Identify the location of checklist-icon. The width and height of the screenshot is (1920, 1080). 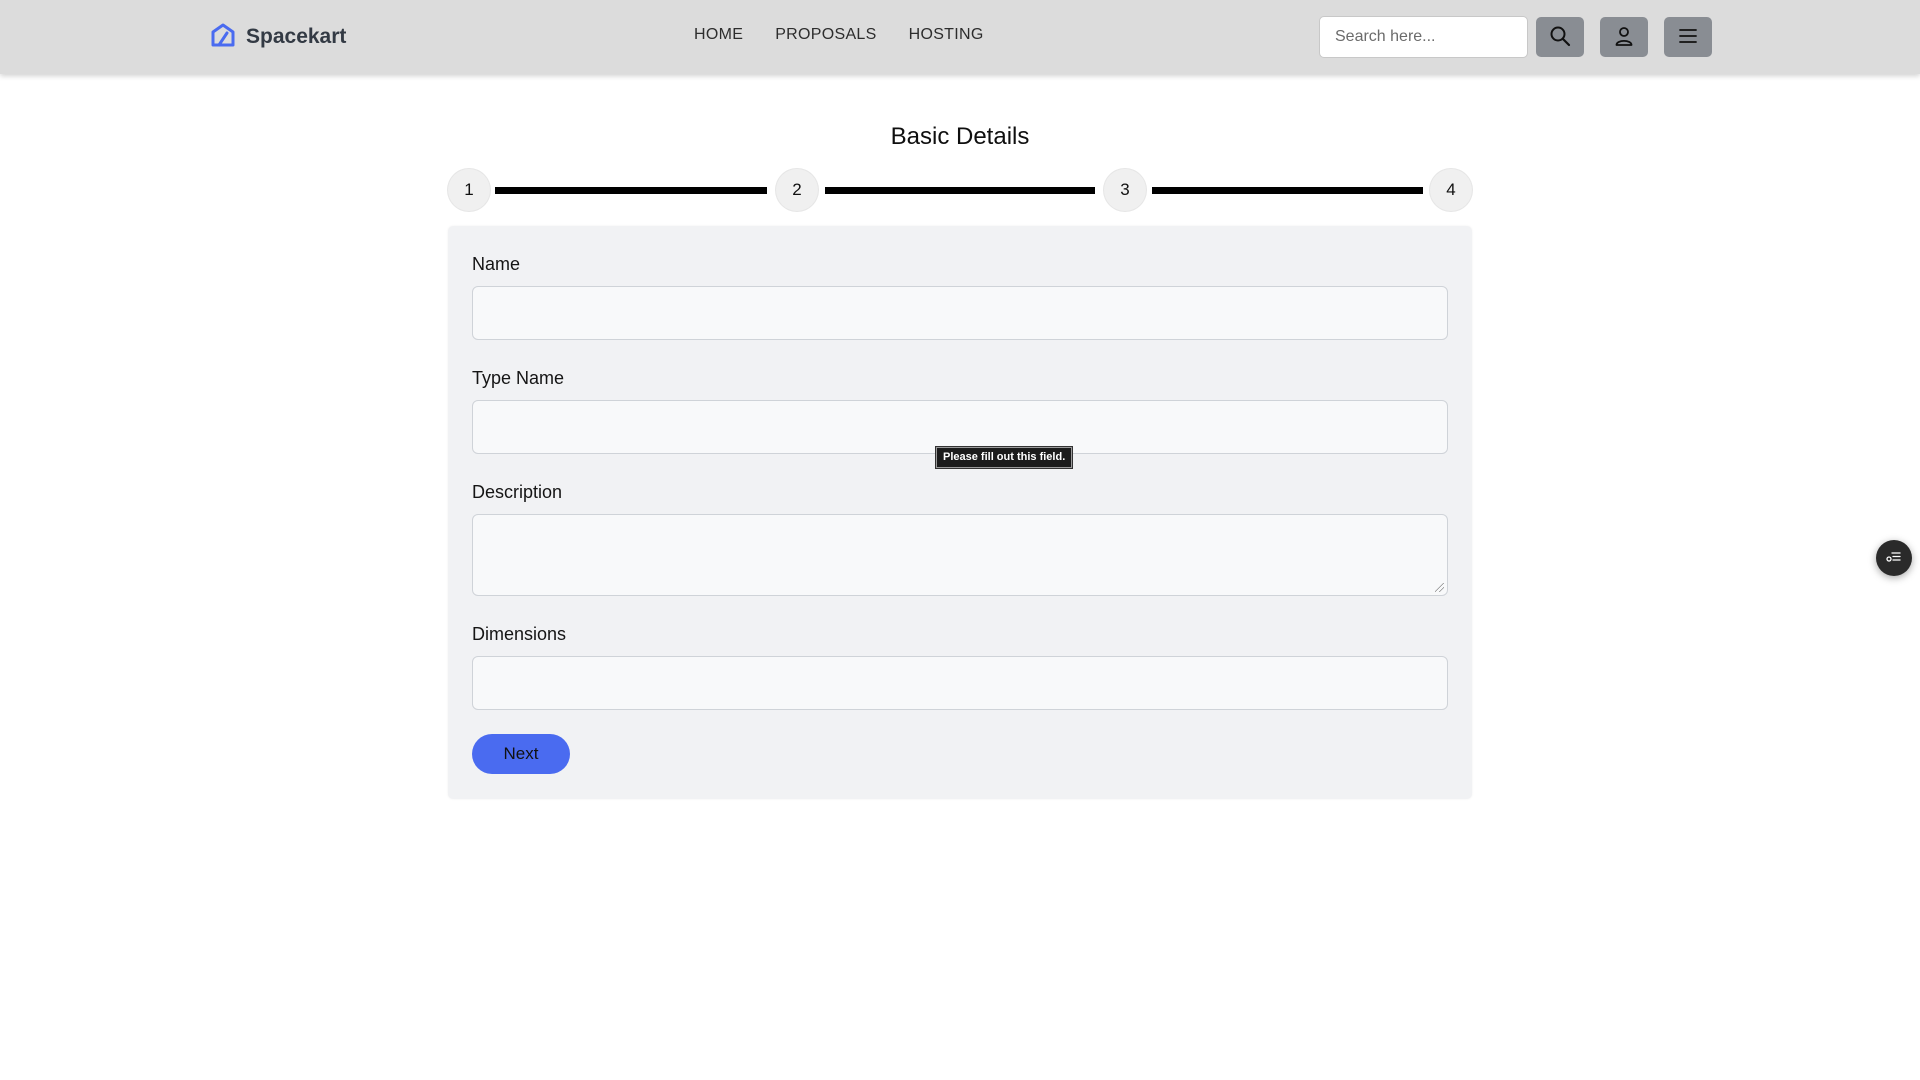
(1894, 558).